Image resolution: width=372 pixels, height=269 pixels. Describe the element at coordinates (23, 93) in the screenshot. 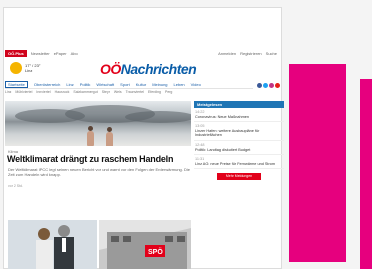

I see `subnav-item: Mühlviertel` at that location.